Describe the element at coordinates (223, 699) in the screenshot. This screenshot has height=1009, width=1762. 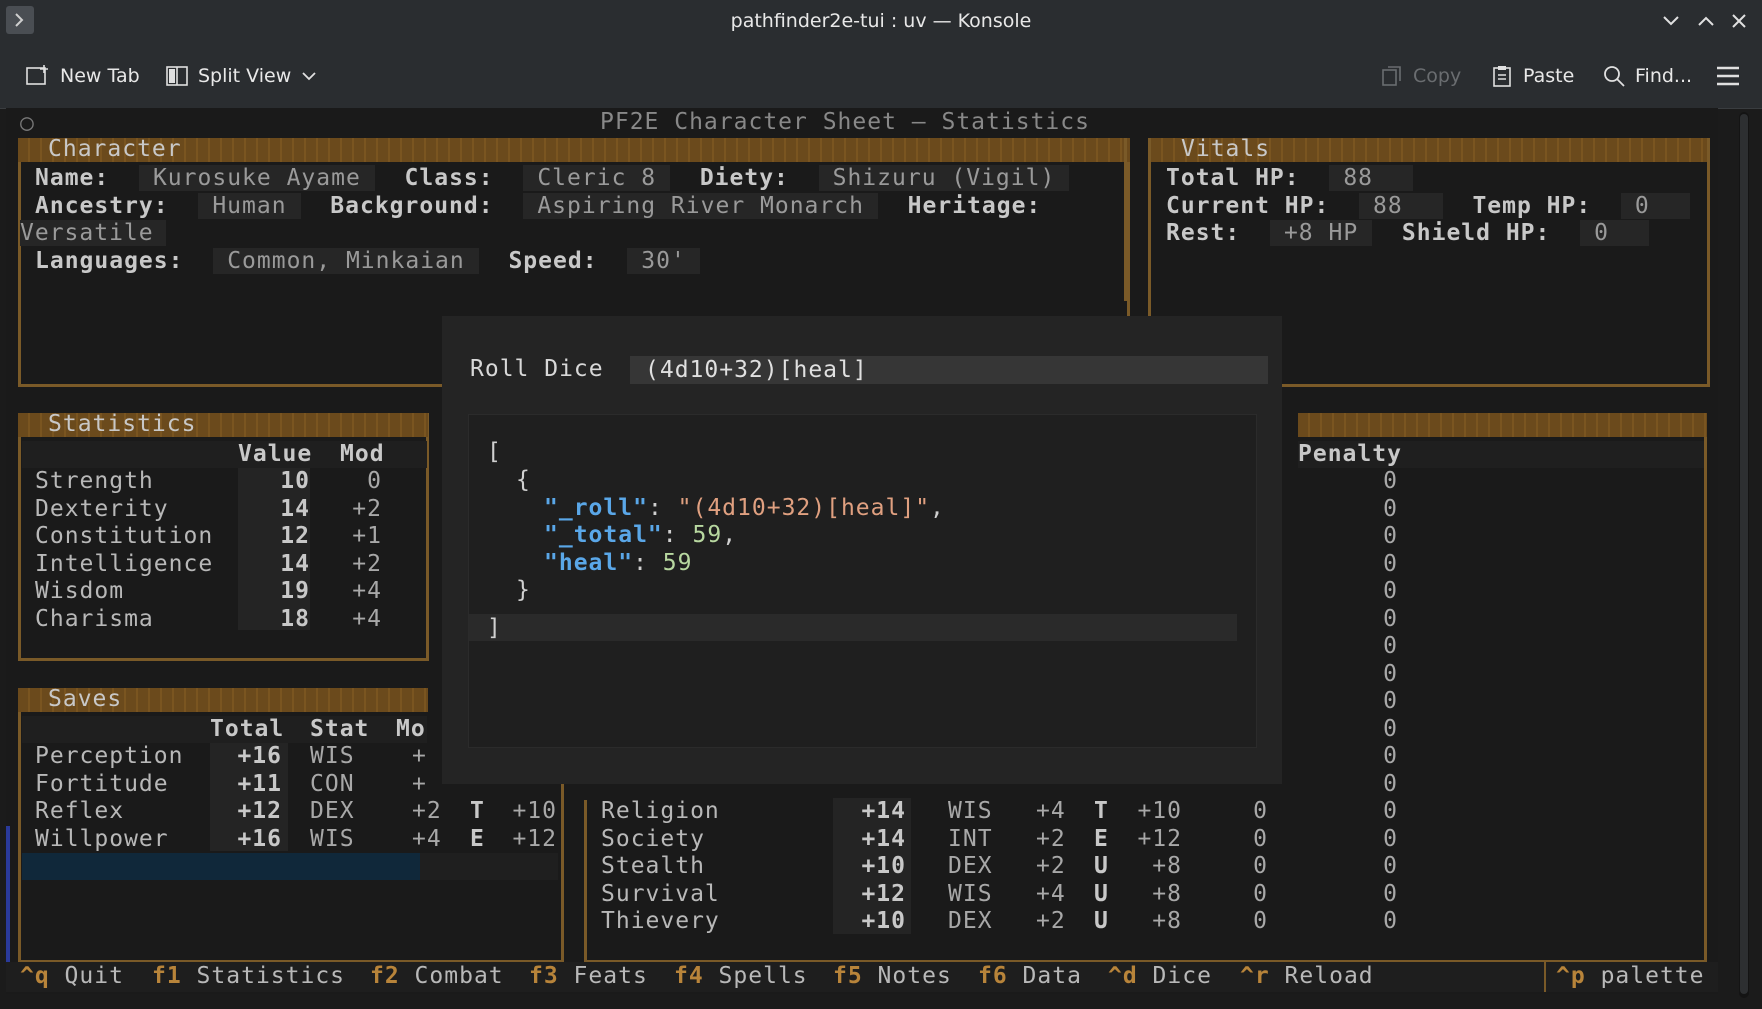
I see `saves-panel-header: Saves` at that location.